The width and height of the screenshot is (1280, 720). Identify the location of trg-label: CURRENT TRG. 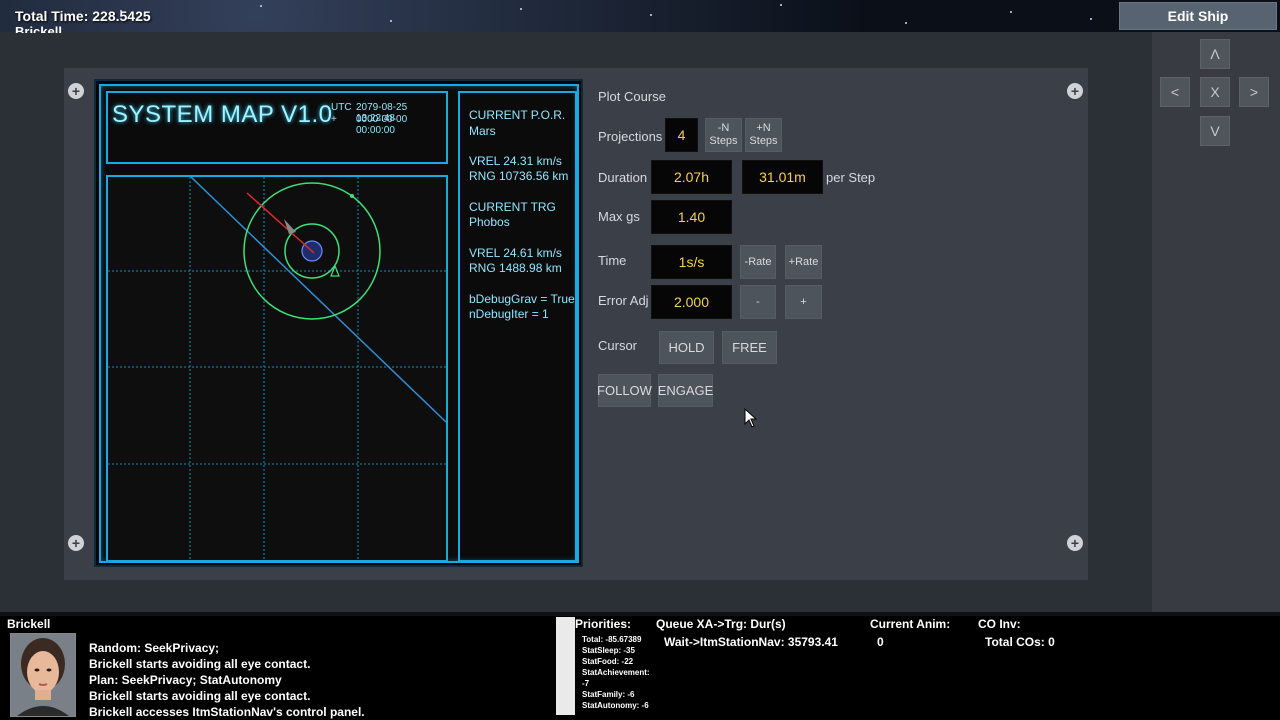
(512, 207).